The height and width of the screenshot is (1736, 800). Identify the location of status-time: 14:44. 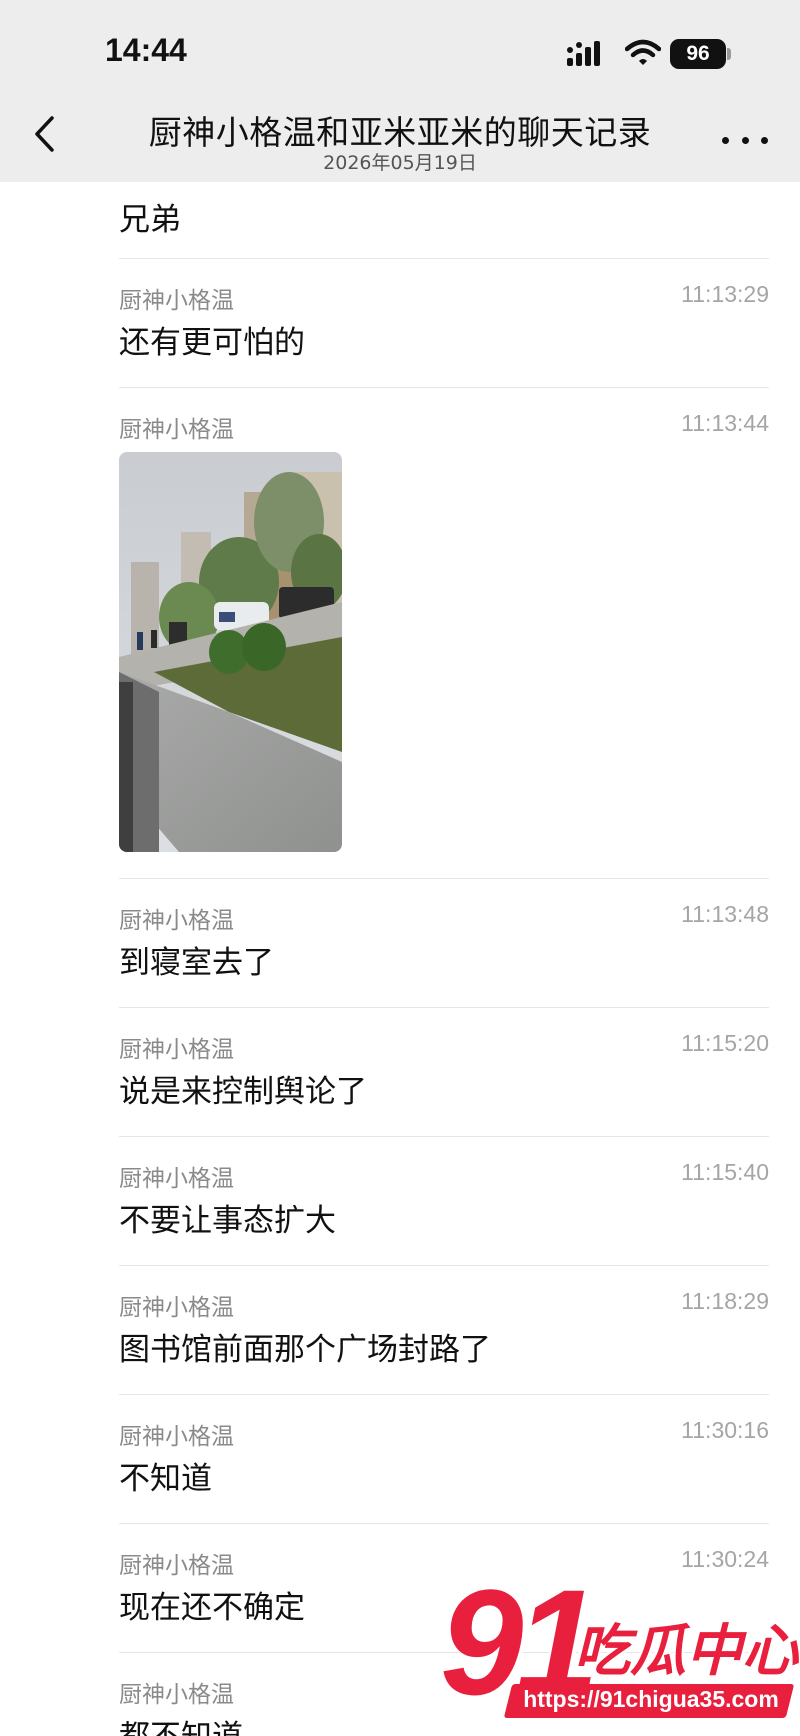
(146, 50).